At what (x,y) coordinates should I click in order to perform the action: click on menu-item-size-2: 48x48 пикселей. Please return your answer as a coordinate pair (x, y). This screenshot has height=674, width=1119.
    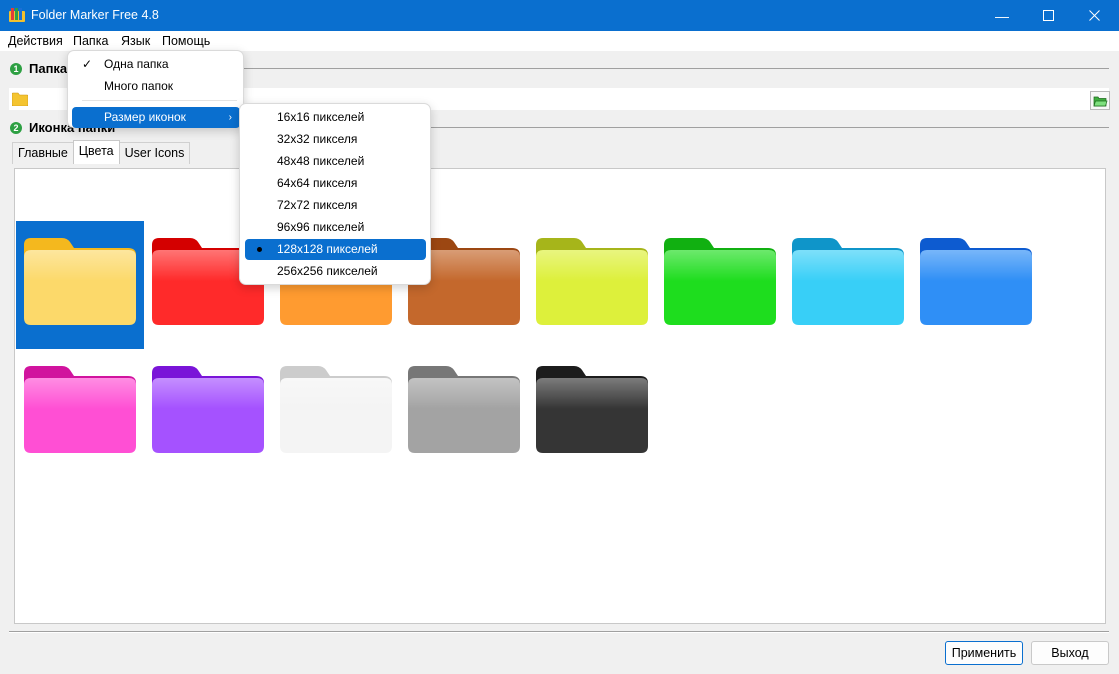
    Looking at the image, I should click on (335, 161).